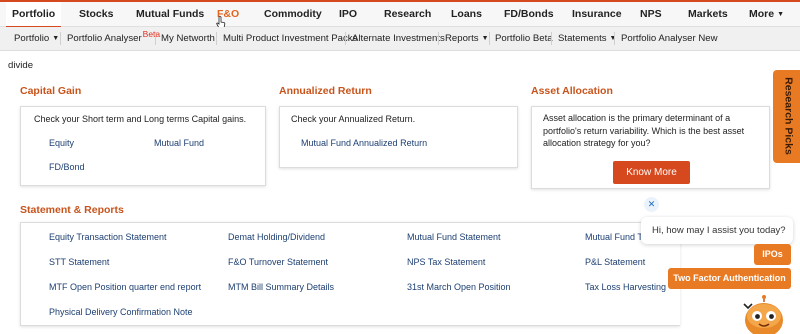  Describe the element at coordinates (729, 278) in the screenshot. I see `two-factor-auth-chip: Two Factor Authentication` at that location.